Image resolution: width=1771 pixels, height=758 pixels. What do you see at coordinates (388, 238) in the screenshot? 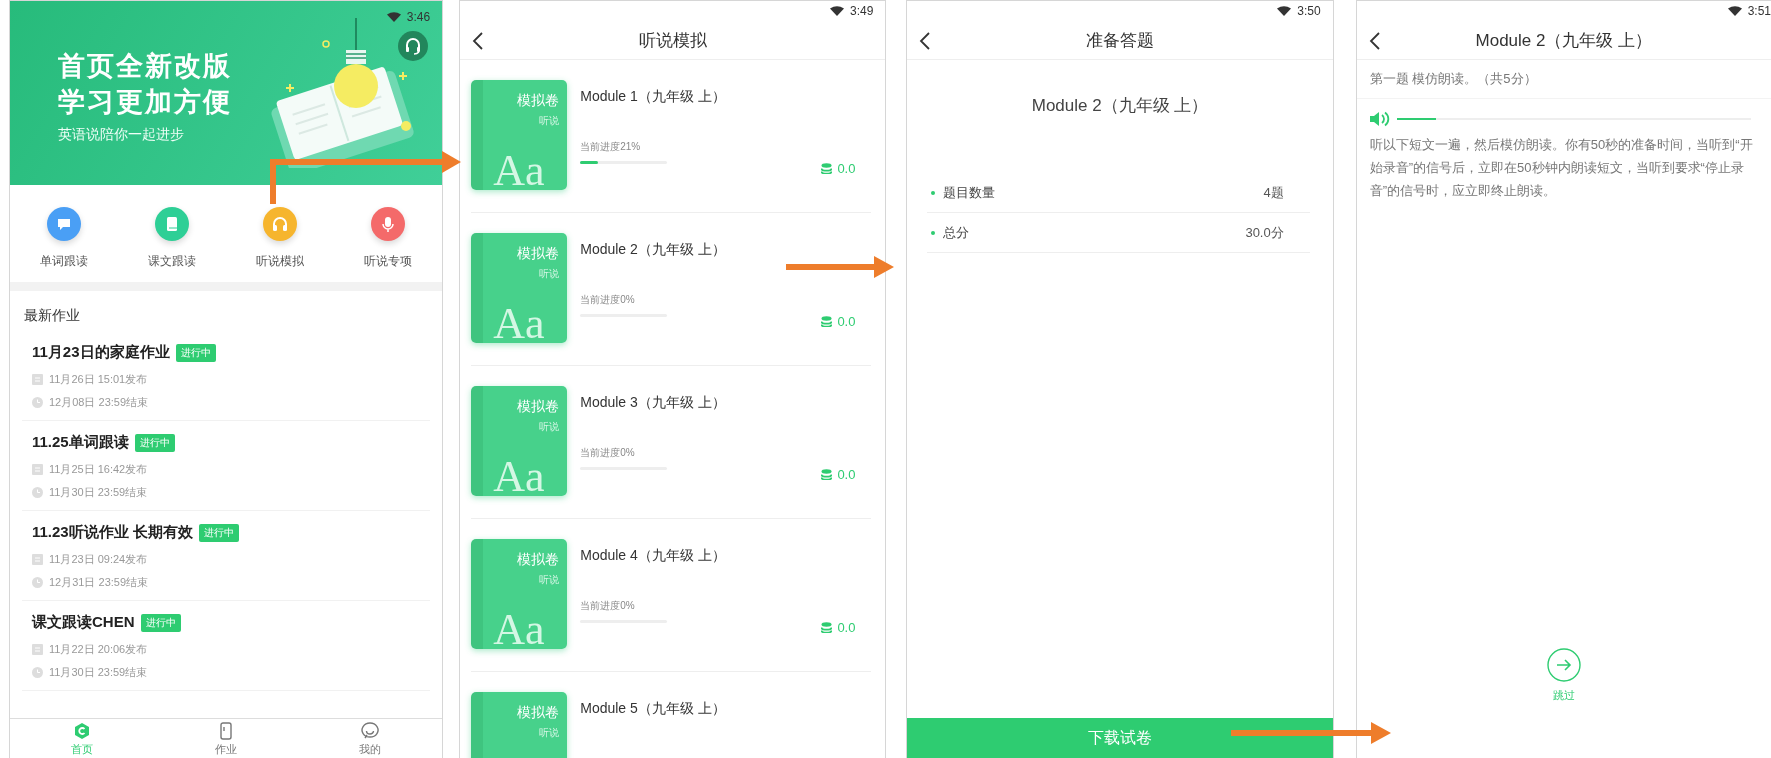
I see `shortcut-button: 听说专项` at bounding box center [388, 238].